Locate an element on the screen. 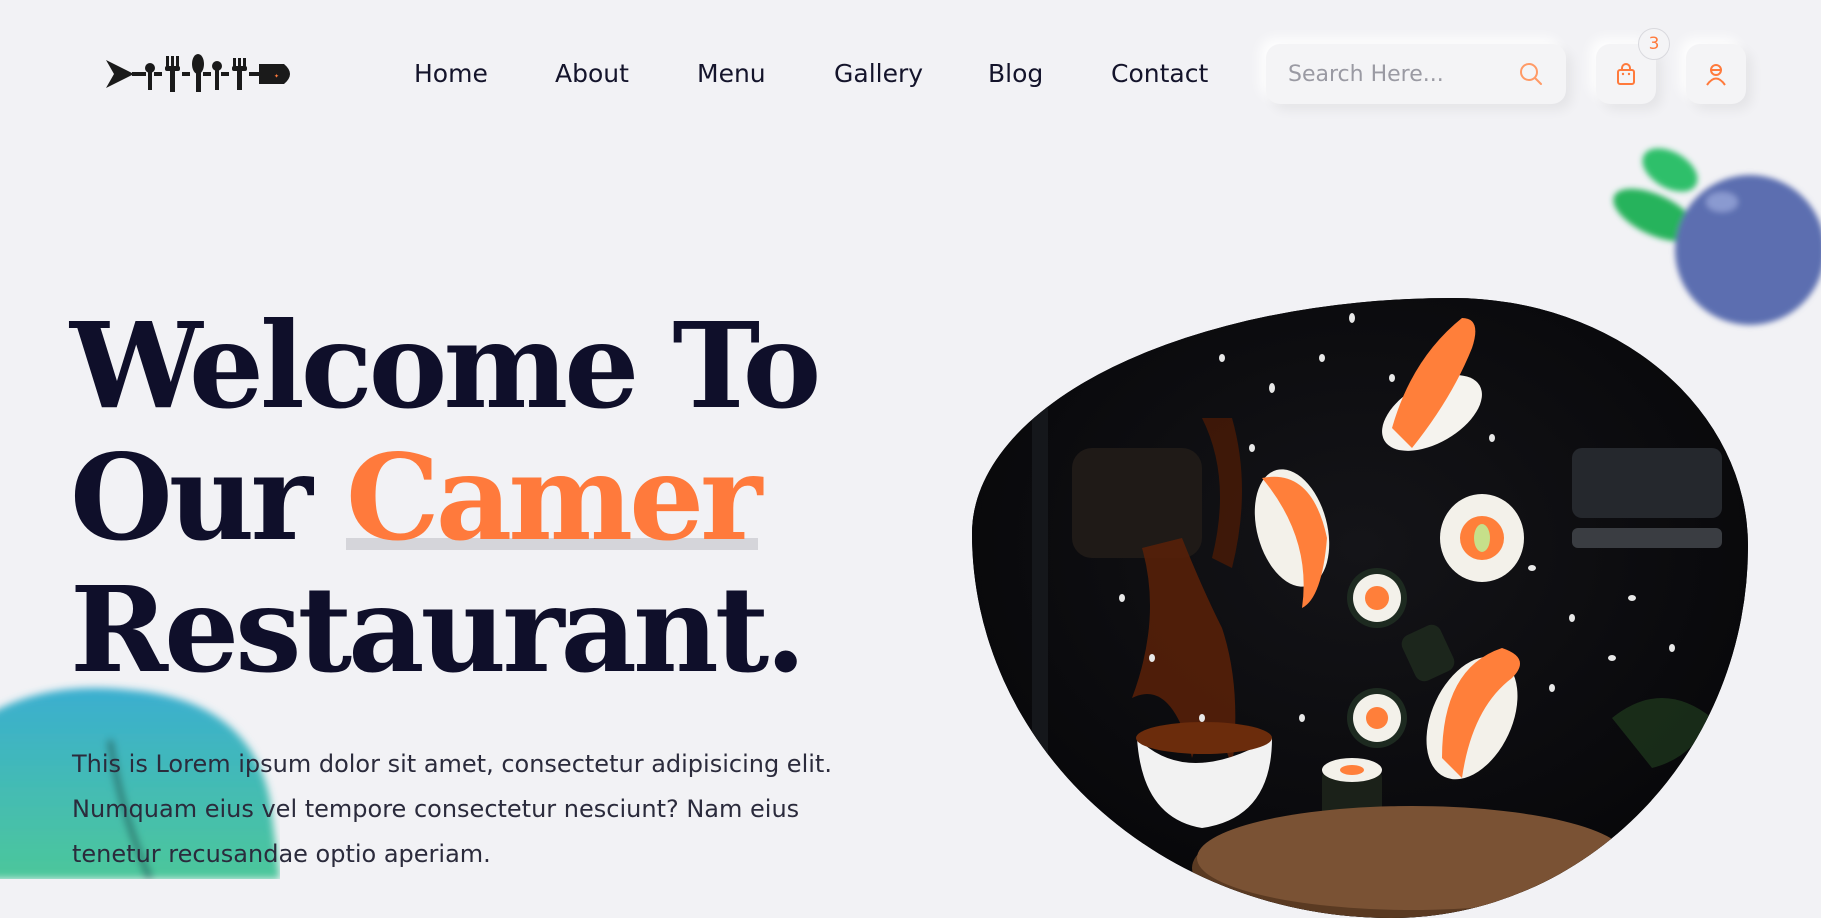 The width and height of the screenshot is (1821, 918). logo: ✦ is located at coordinates (200, 74).